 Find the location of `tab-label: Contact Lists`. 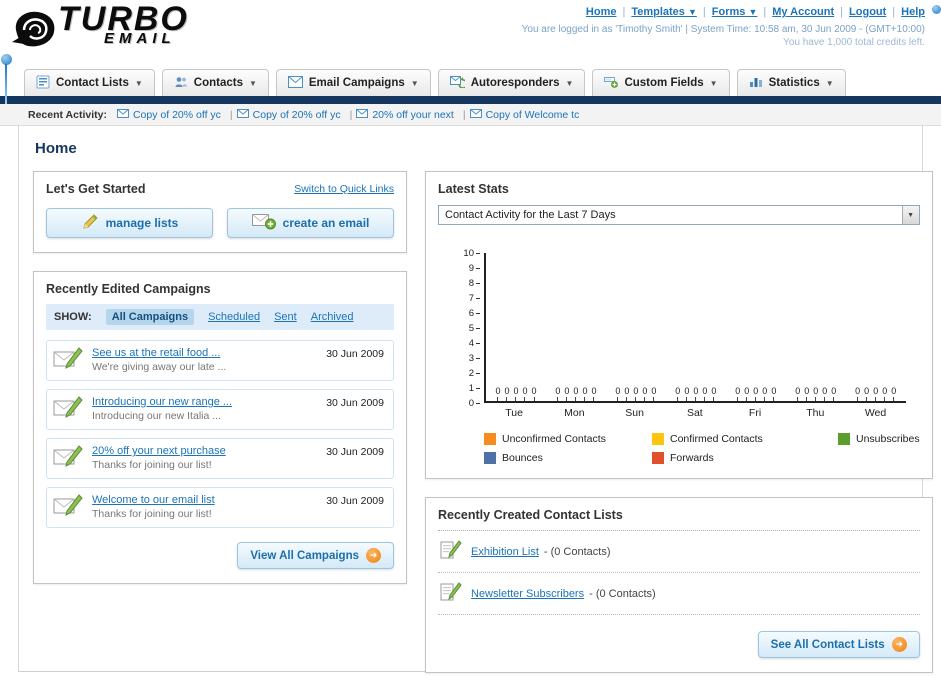

tab-label: Contact Lists is located at coordinates (92, 83).